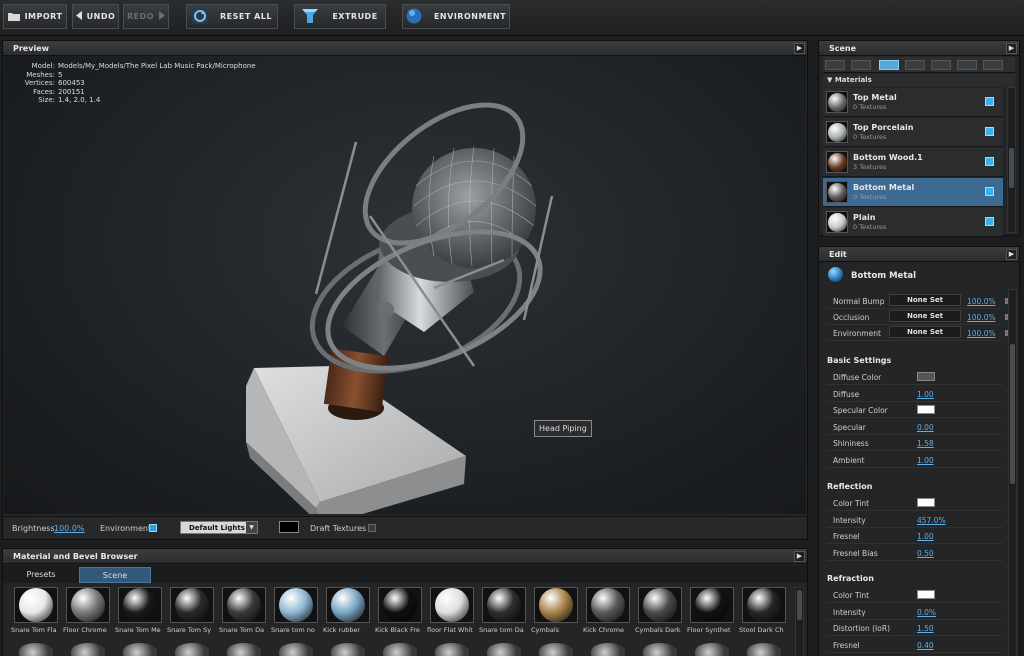  What do you see at coordinates (296, 610) in the screenshot?
I see `material-swatch: Snare tom no` at bounding box center [296, 610].